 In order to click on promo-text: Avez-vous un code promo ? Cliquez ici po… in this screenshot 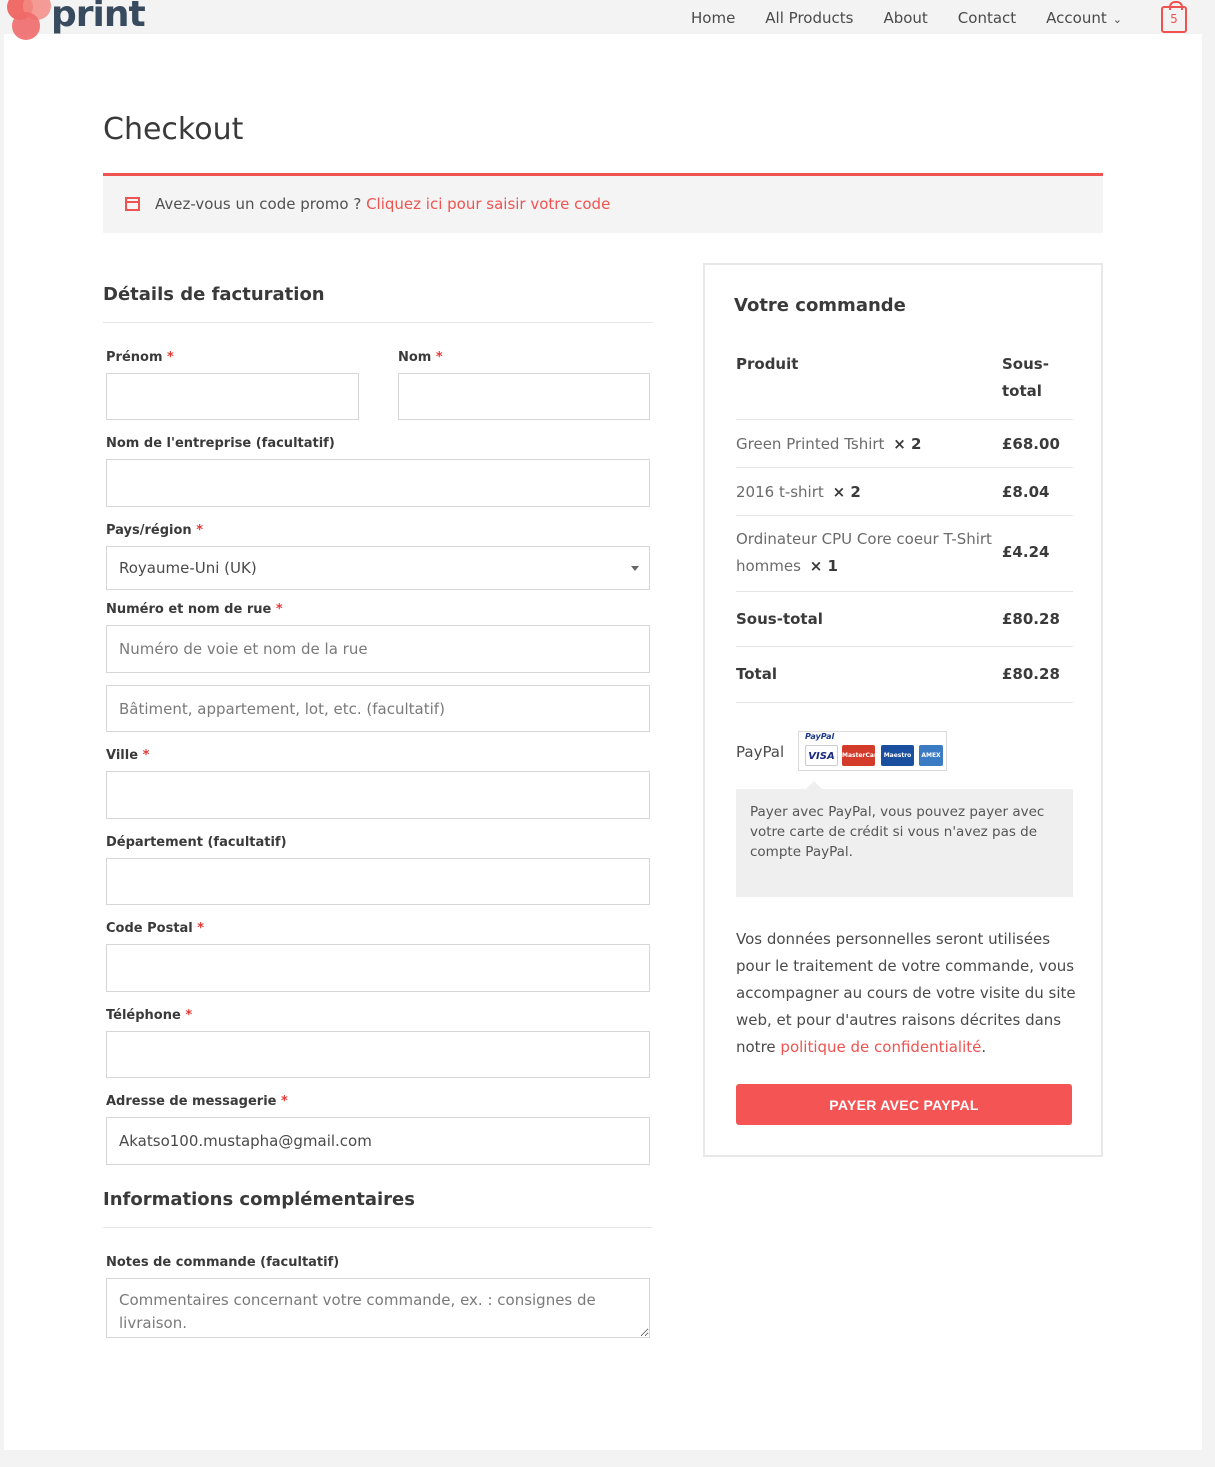, I will do `click(382, 204)`.